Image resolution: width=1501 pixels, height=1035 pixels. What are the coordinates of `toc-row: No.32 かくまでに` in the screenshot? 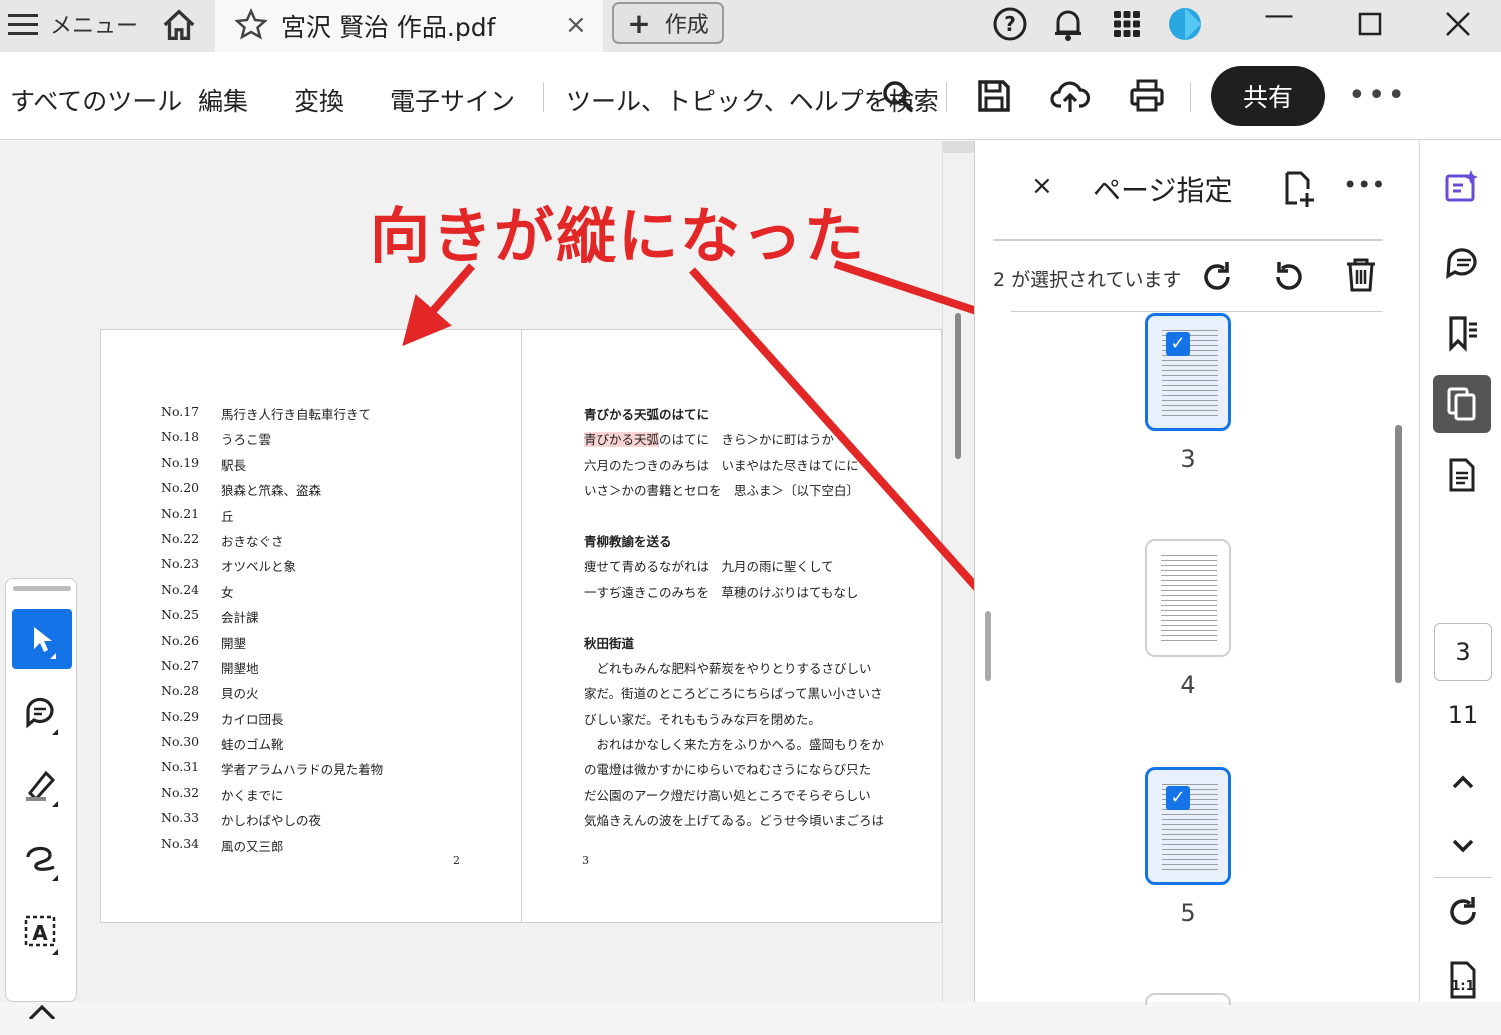 It's located at (272, 797).